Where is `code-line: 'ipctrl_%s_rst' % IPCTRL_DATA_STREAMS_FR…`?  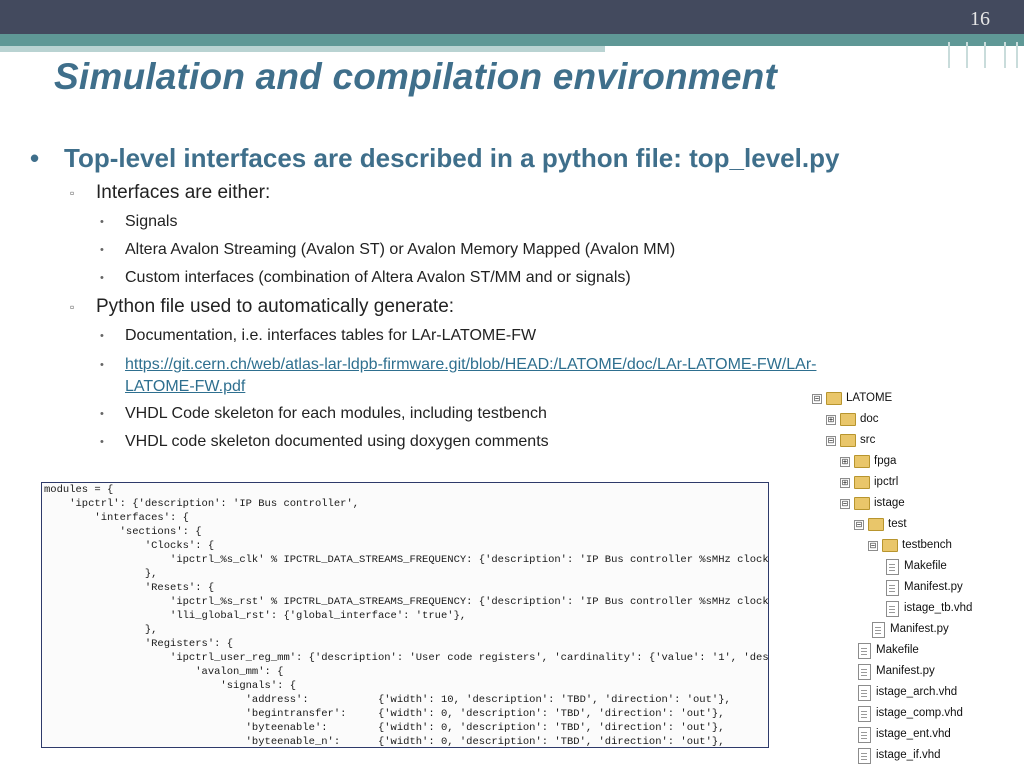 code-line: 'ipctrl_%s_rst' % IPCTRL_DATA_STREAMS_FR… is located at coordinates (406, 602).